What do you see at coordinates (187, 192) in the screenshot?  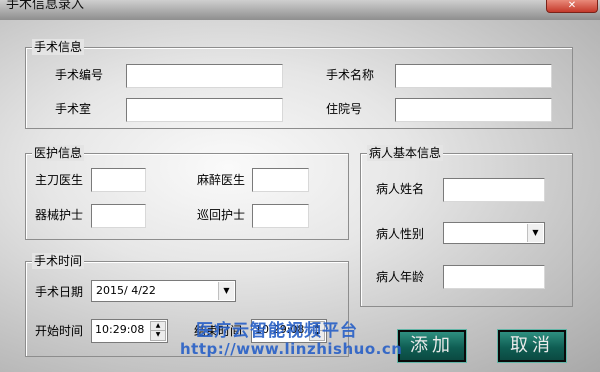 I see `medical-staff-group: 医护信息 主刀医生 麻醉医生 器械护士 巡回护士` at bounding box center [187, 192].